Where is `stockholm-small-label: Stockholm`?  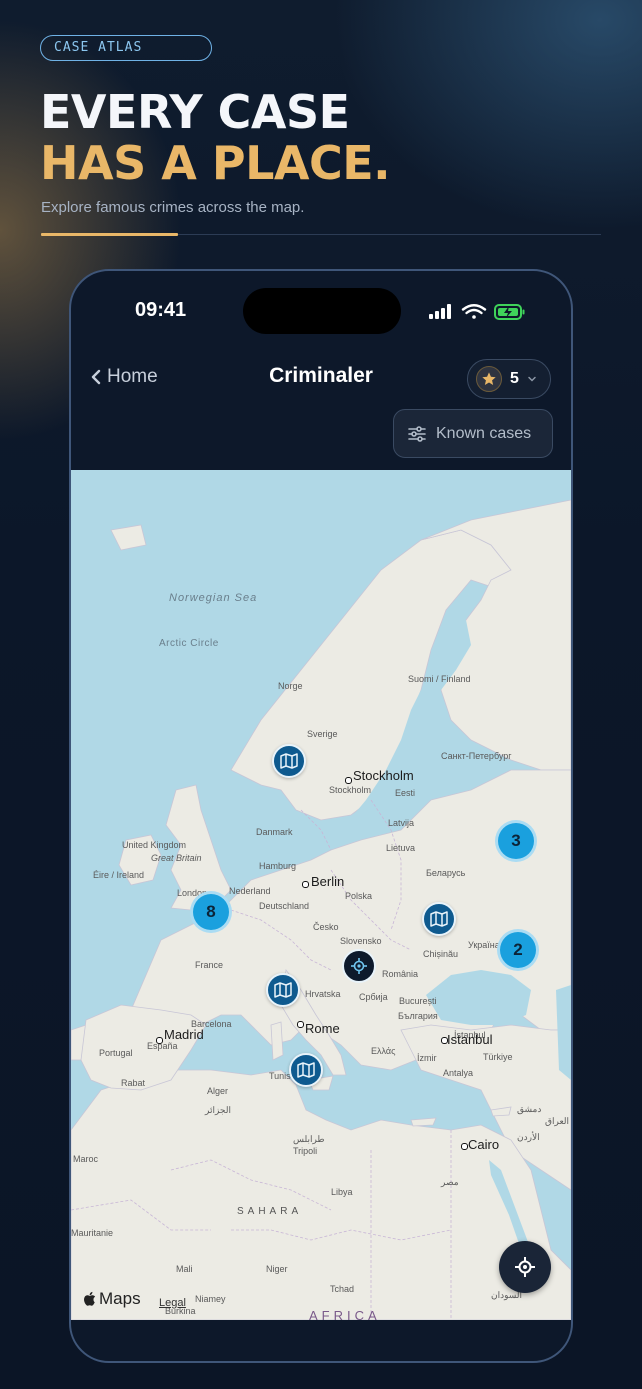 stockholm-small-label: Stockholm is located at coordinates (350, 790).